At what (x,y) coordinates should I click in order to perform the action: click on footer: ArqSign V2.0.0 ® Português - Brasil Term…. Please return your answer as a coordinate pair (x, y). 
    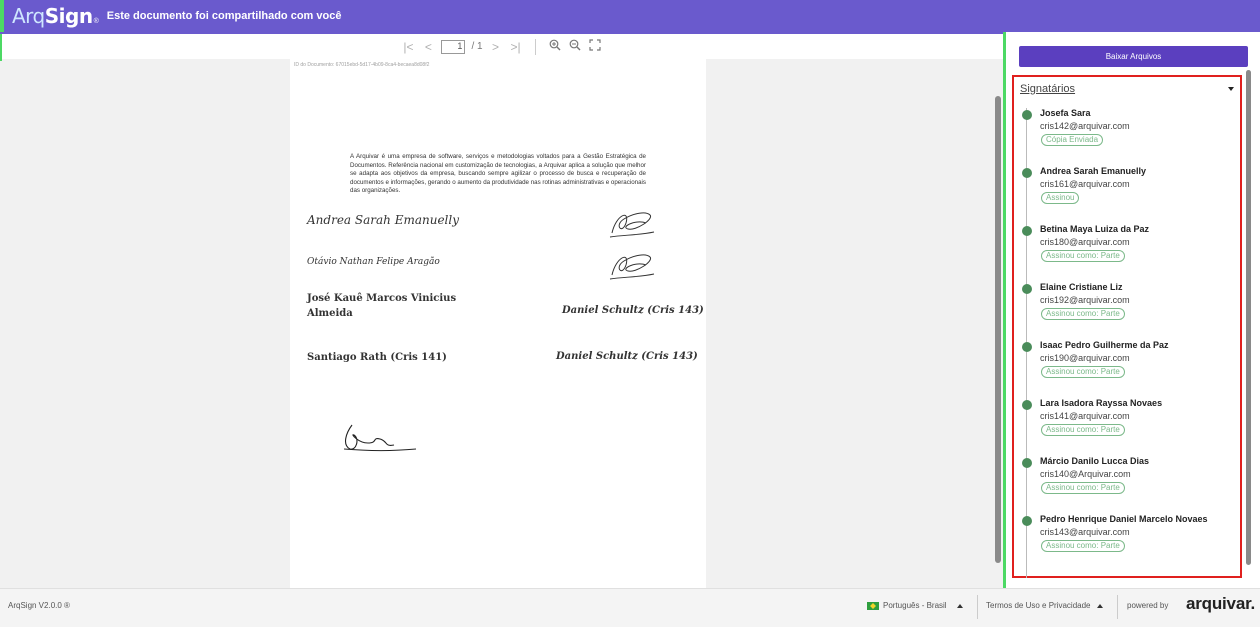
    Looking at the image, I should click on (630, 607).